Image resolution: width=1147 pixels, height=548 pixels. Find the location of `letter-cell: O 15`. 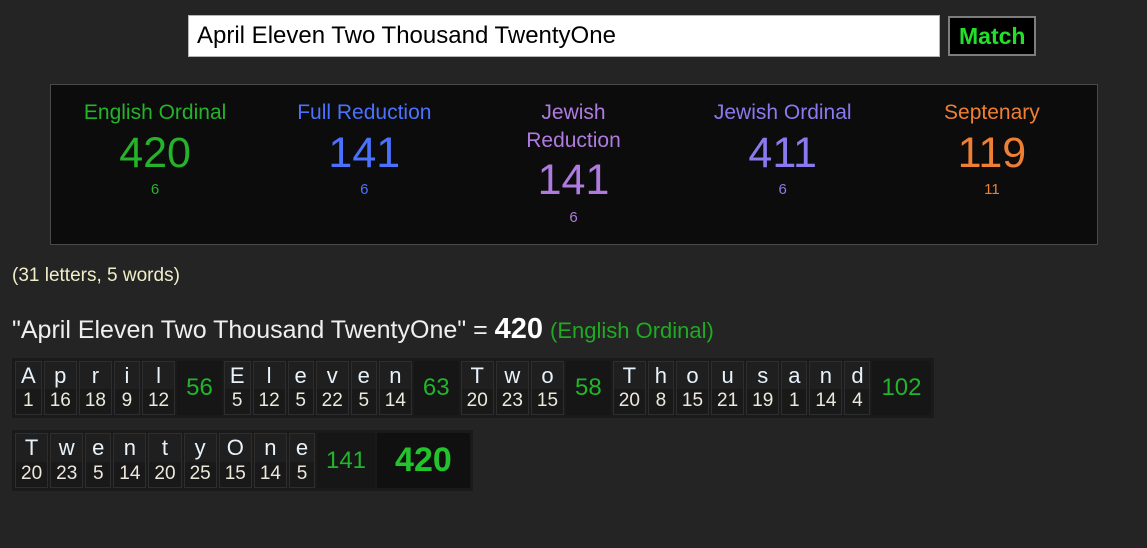

letter-cell: O 15 is located at coordinates (235, 461).